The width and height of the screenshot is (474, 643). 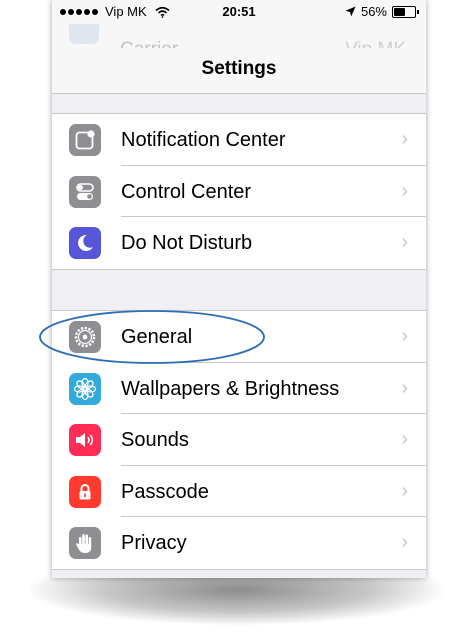 I want to click on navigation-bar: Settings, so click(x=239, y=71).